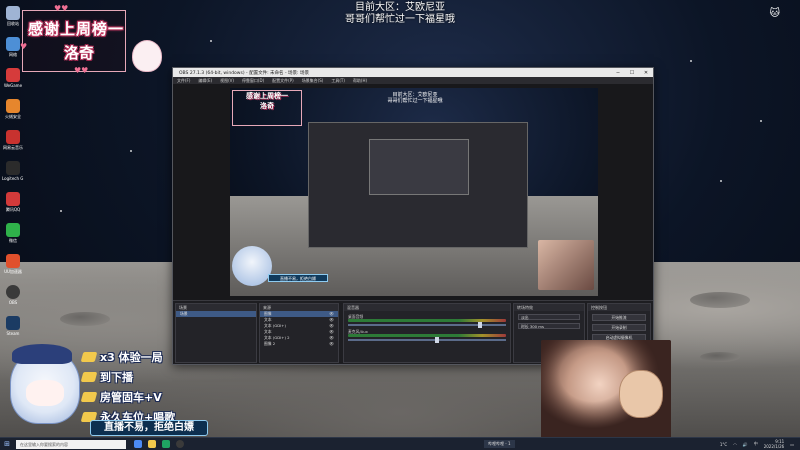 The image size is (800, 450). I want to click on preview-nested-obs-inner, so click(419, 167).